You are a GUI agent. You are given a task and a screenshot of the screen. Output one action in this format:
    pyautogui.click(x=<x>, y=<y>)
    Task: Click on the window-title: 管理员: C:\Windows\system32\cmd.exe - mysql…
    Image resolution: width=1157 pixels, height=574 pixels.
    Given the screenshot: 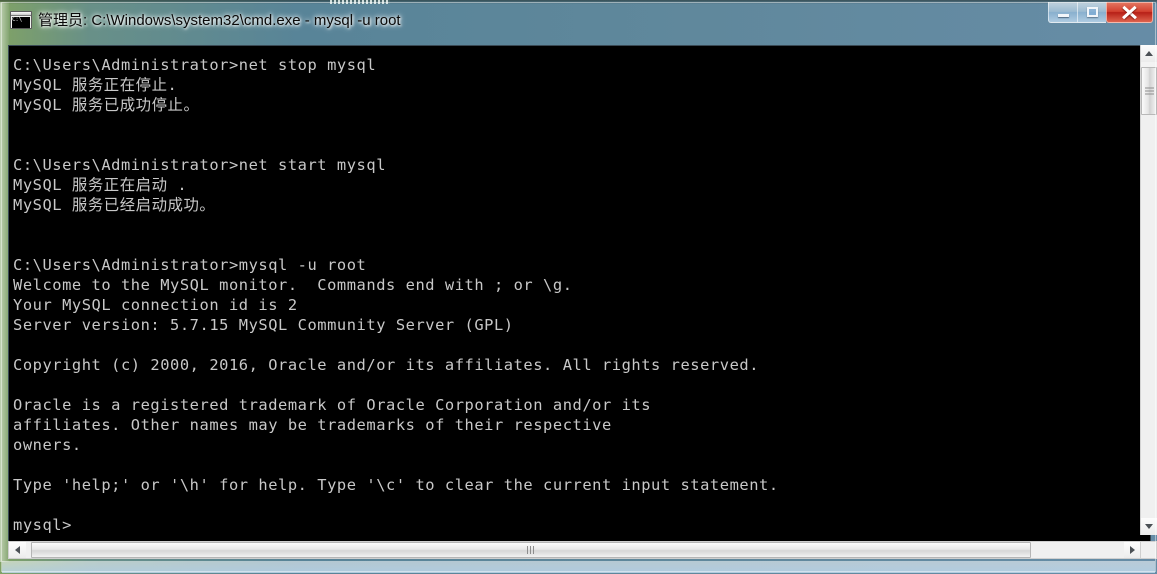 What is the action you would take?
    pyautogui.click(x=219, y=20)
    